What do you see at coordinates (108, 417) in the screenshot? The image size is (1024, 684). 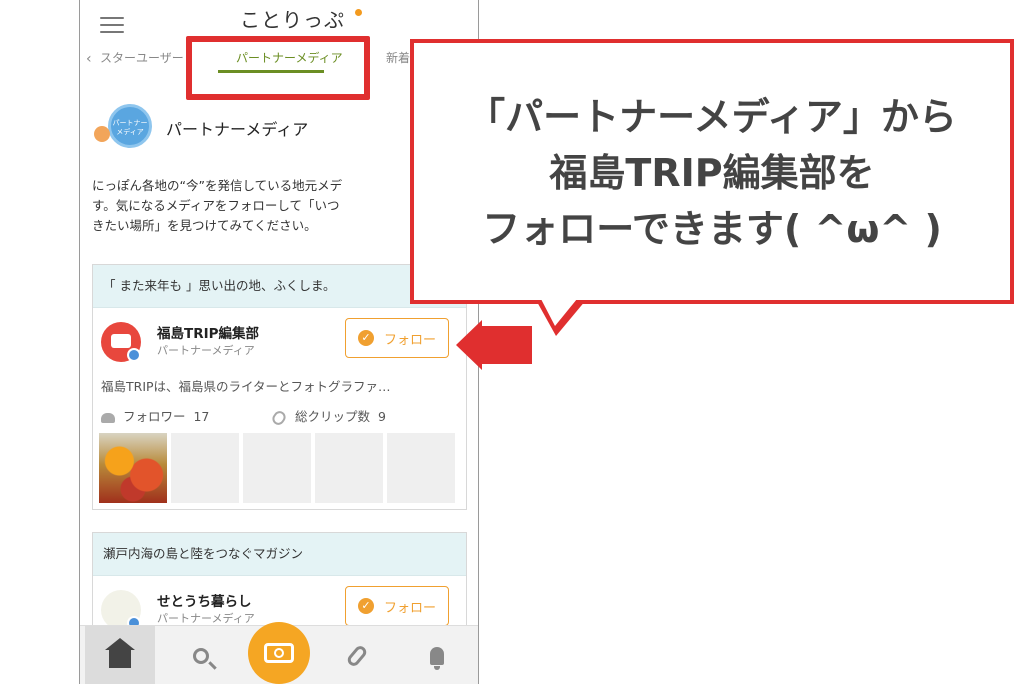 I see `users-icon` at bounding box center [108, 417].